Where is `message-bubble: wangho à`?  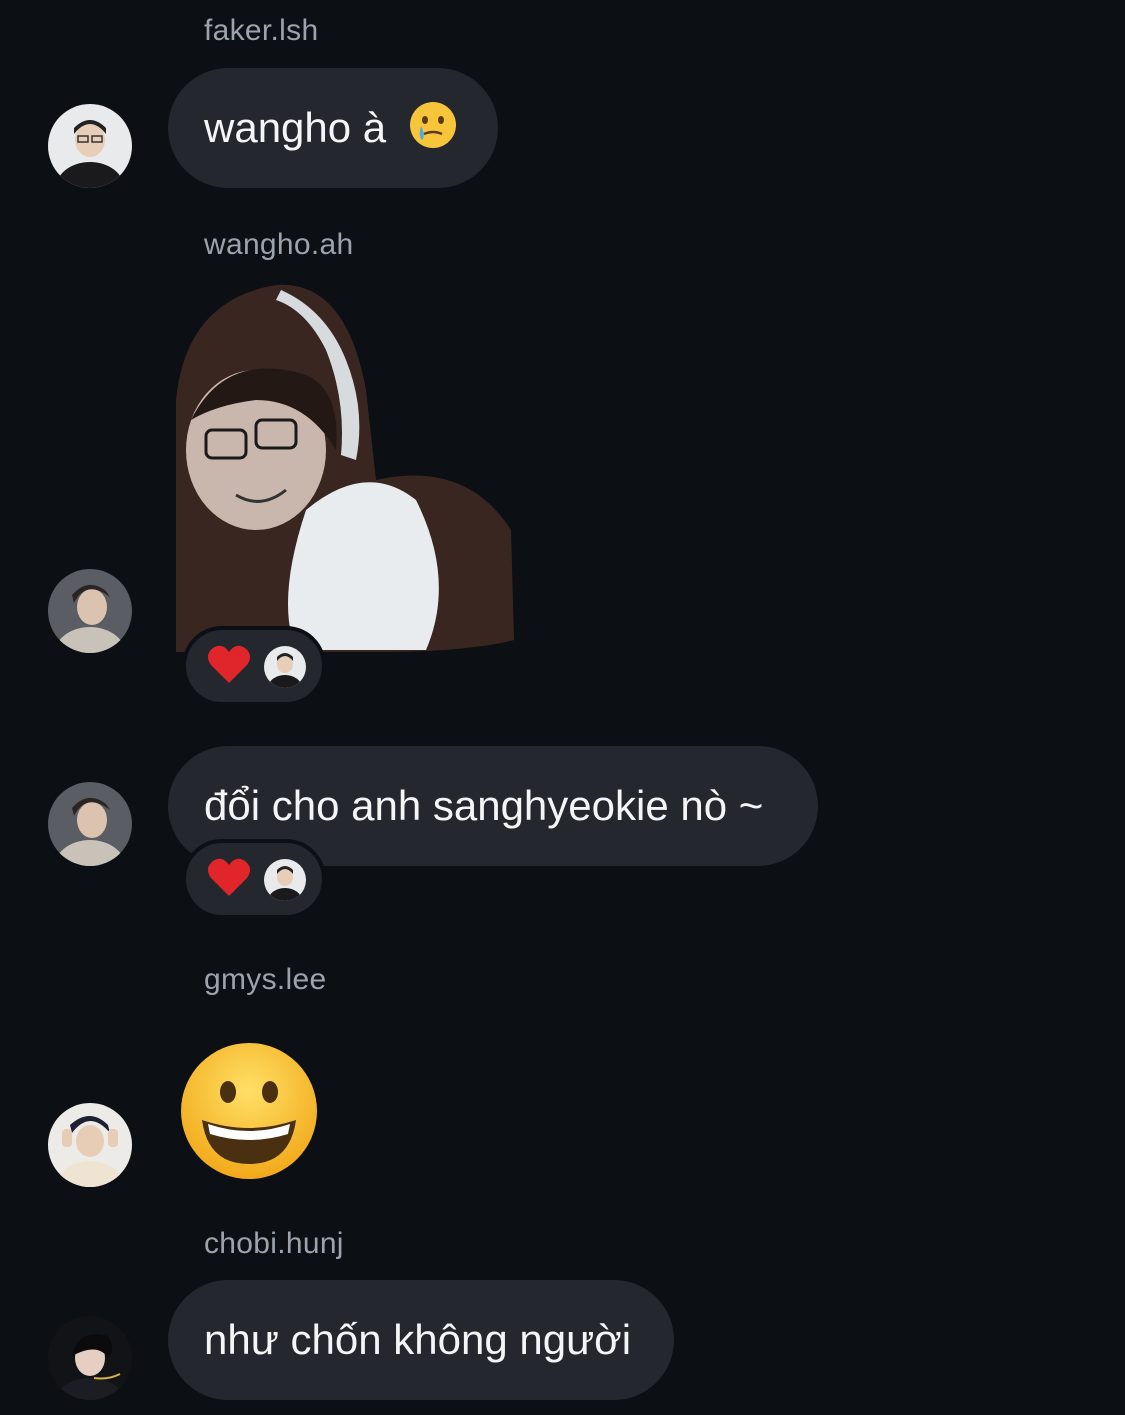
message-bubble: wangho à is located at coordinates (333, 128).